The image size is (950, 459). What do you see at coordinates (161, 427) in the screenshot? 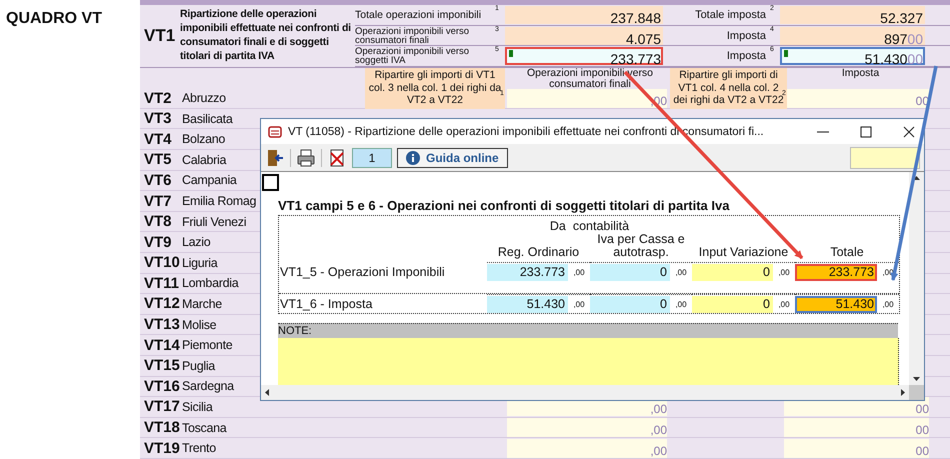
I see `row-code: VT18` at bounding box center [161, 427].